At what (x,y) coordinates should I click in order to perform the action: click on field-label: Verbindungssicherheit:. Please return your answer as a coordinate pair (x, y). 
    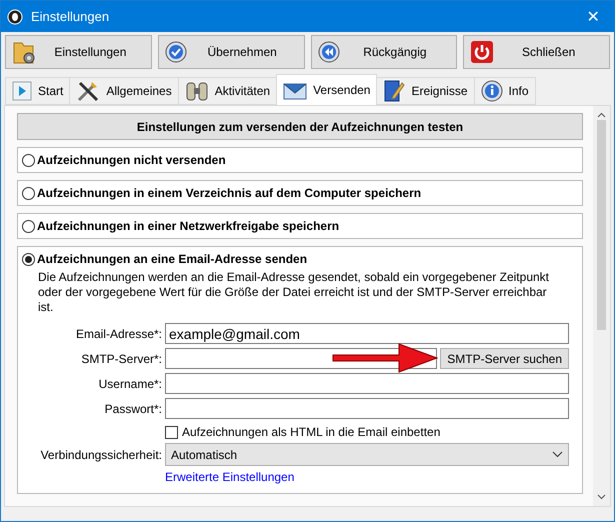
    Looking at the image, I should click on (101, 455).